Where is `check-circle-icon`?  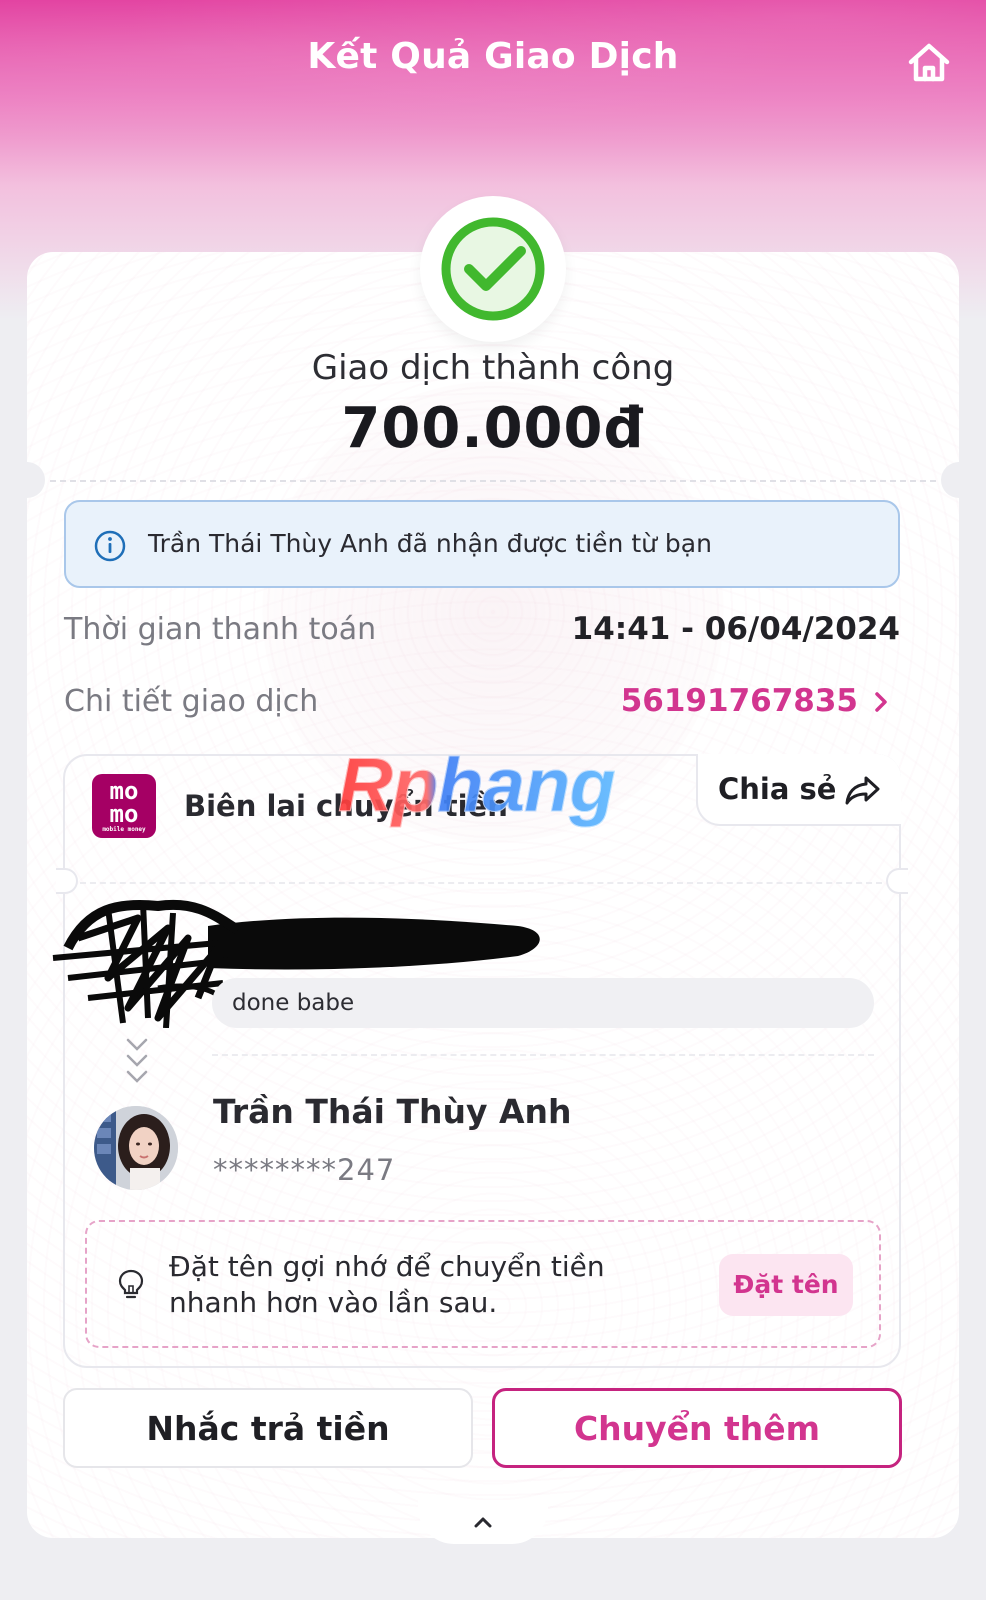 check-circle-icon is located at coordinates (493, 269).